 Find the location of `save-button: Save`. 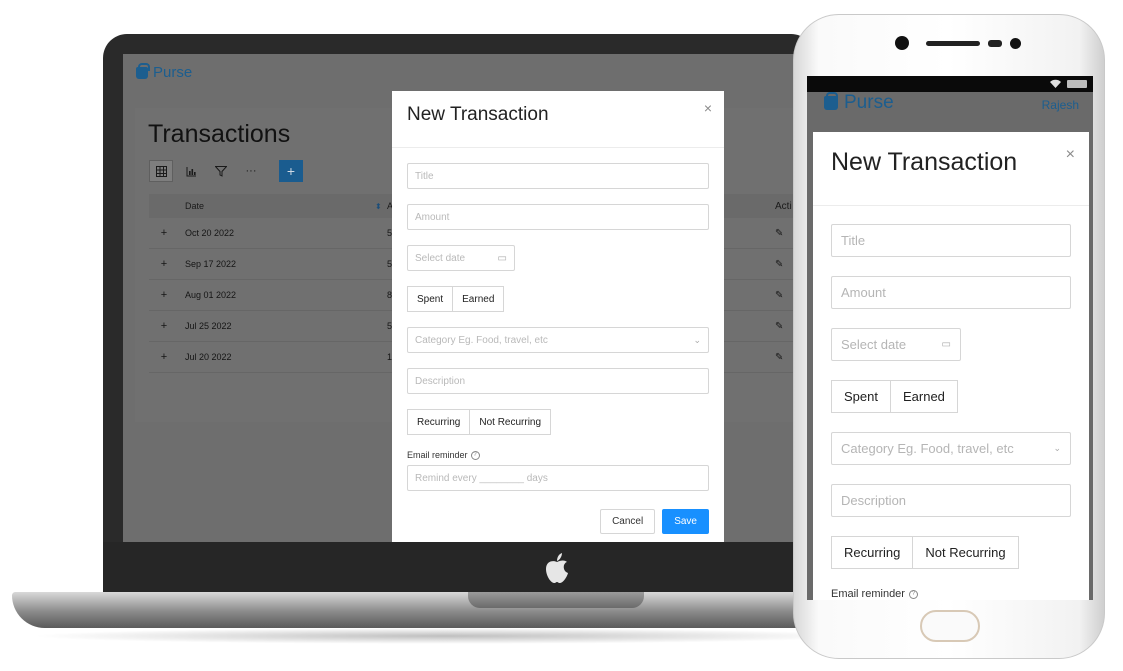

save-button: Save is located at coordinates (685, 521).